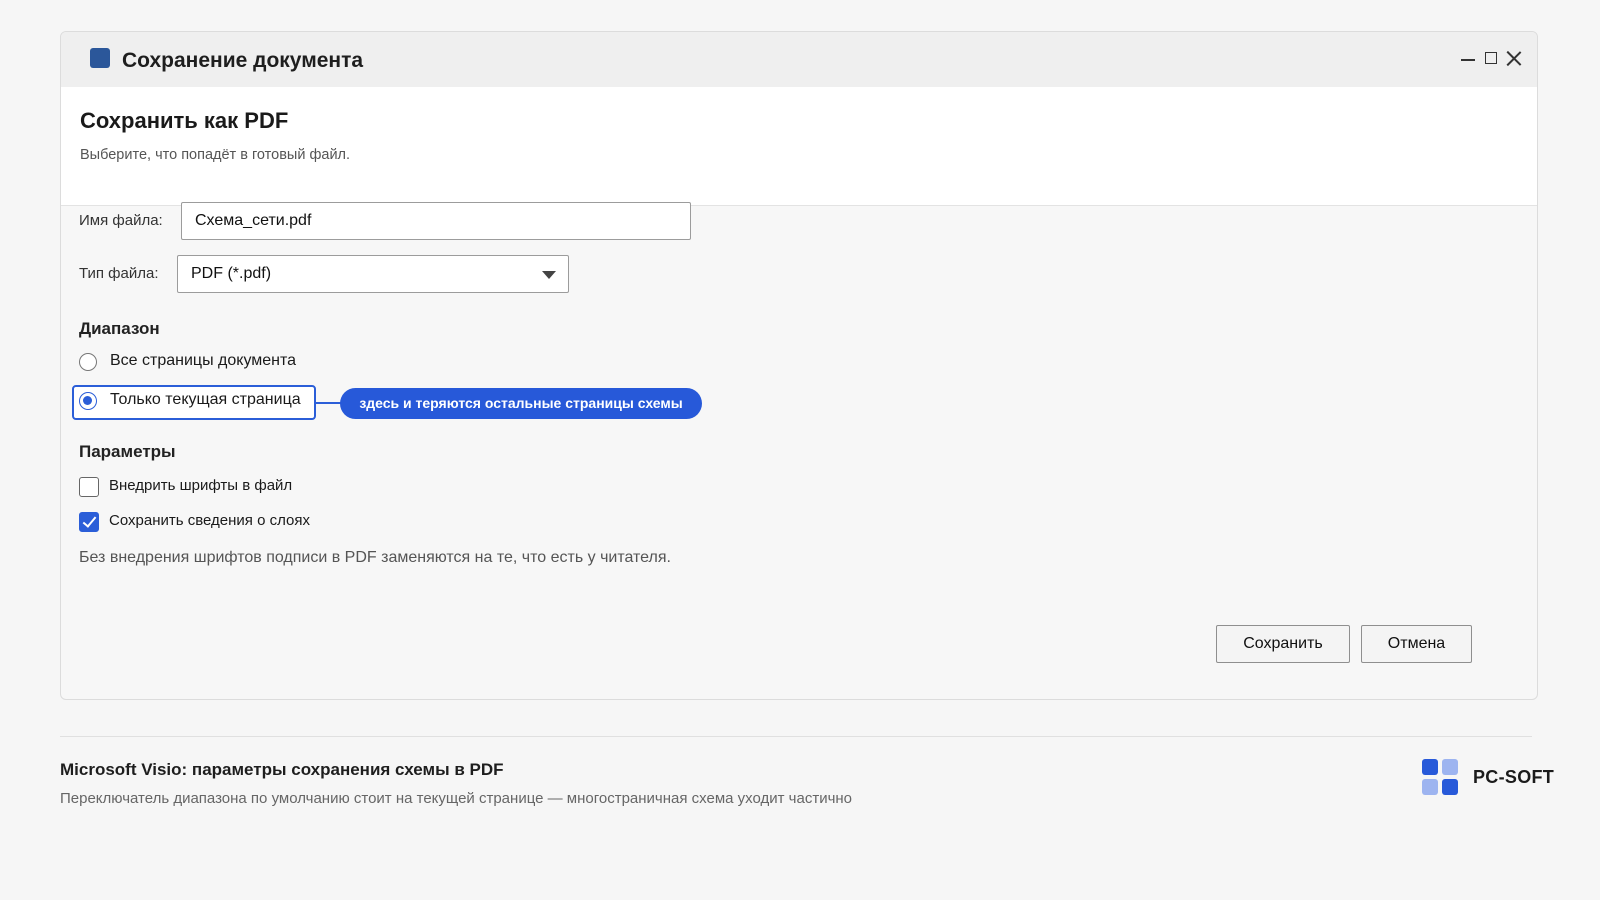  What do you see at coordinates (1514, 777) in the screenshot?
I see `brand-name: PC-SOFT` at bounding box center [1514, 777].